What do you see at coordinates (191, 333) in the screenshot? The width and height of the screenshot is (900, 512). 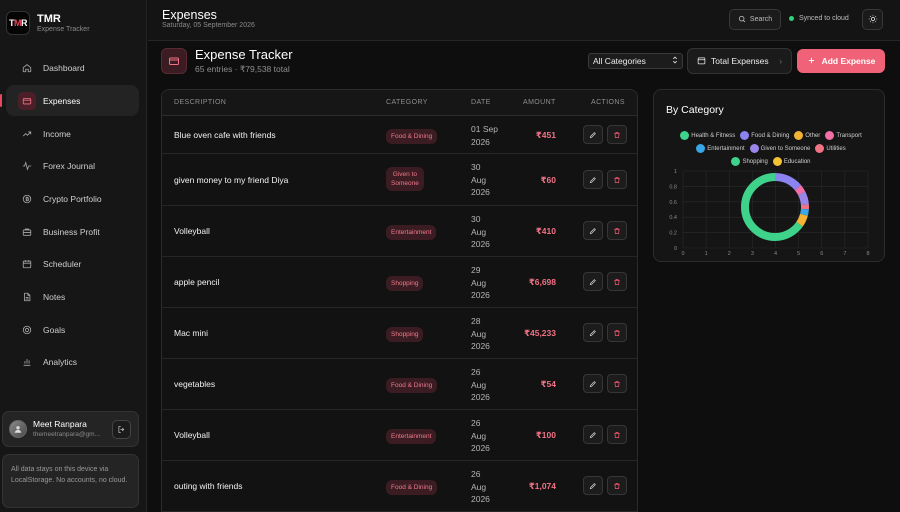 I see `row-description: Mac mini` at bounding box center [191, 333].